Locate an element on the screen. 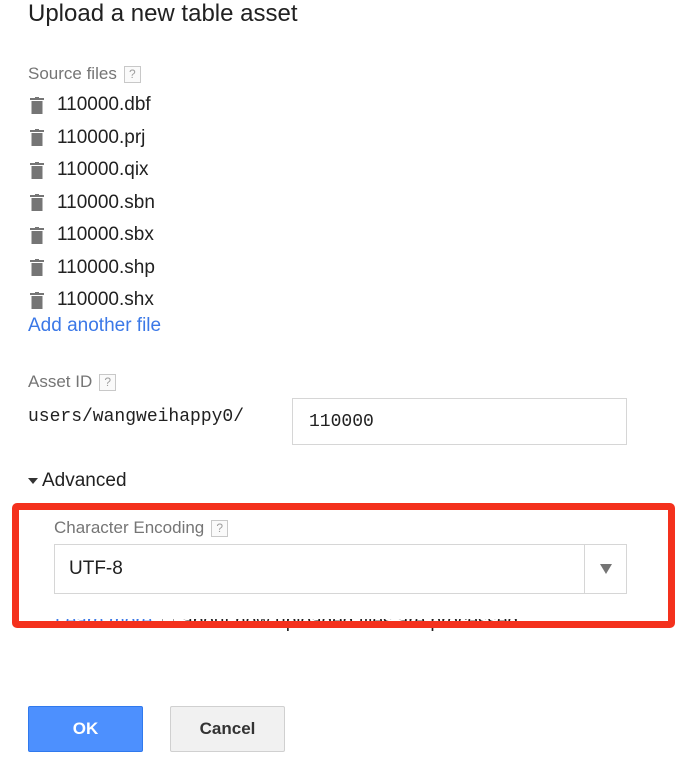  file-name: 110000.prj is located at coordinates (101, 137).